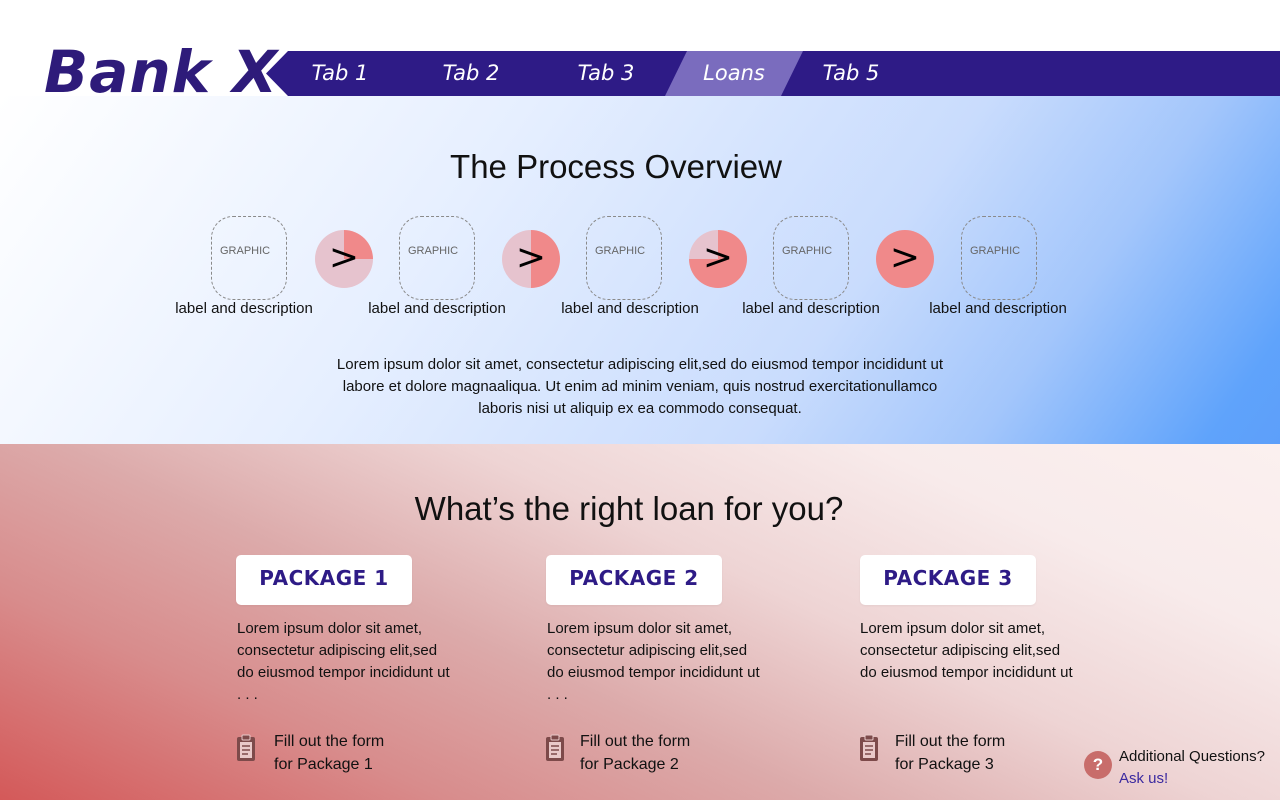  Describe the element at coordinates (634, 580) in the screenshot. I see `package-2-button: PACKAGE 2` at that location.